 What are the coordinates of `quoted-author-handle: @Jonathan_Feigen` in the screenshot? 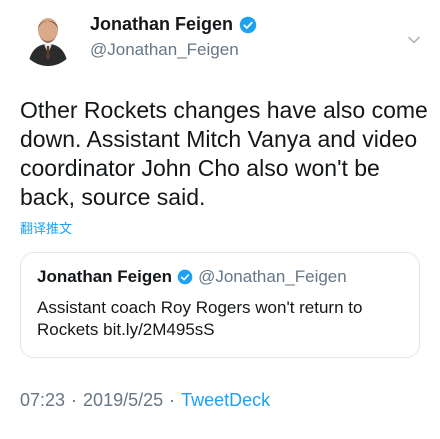 It's located at (272, 276).